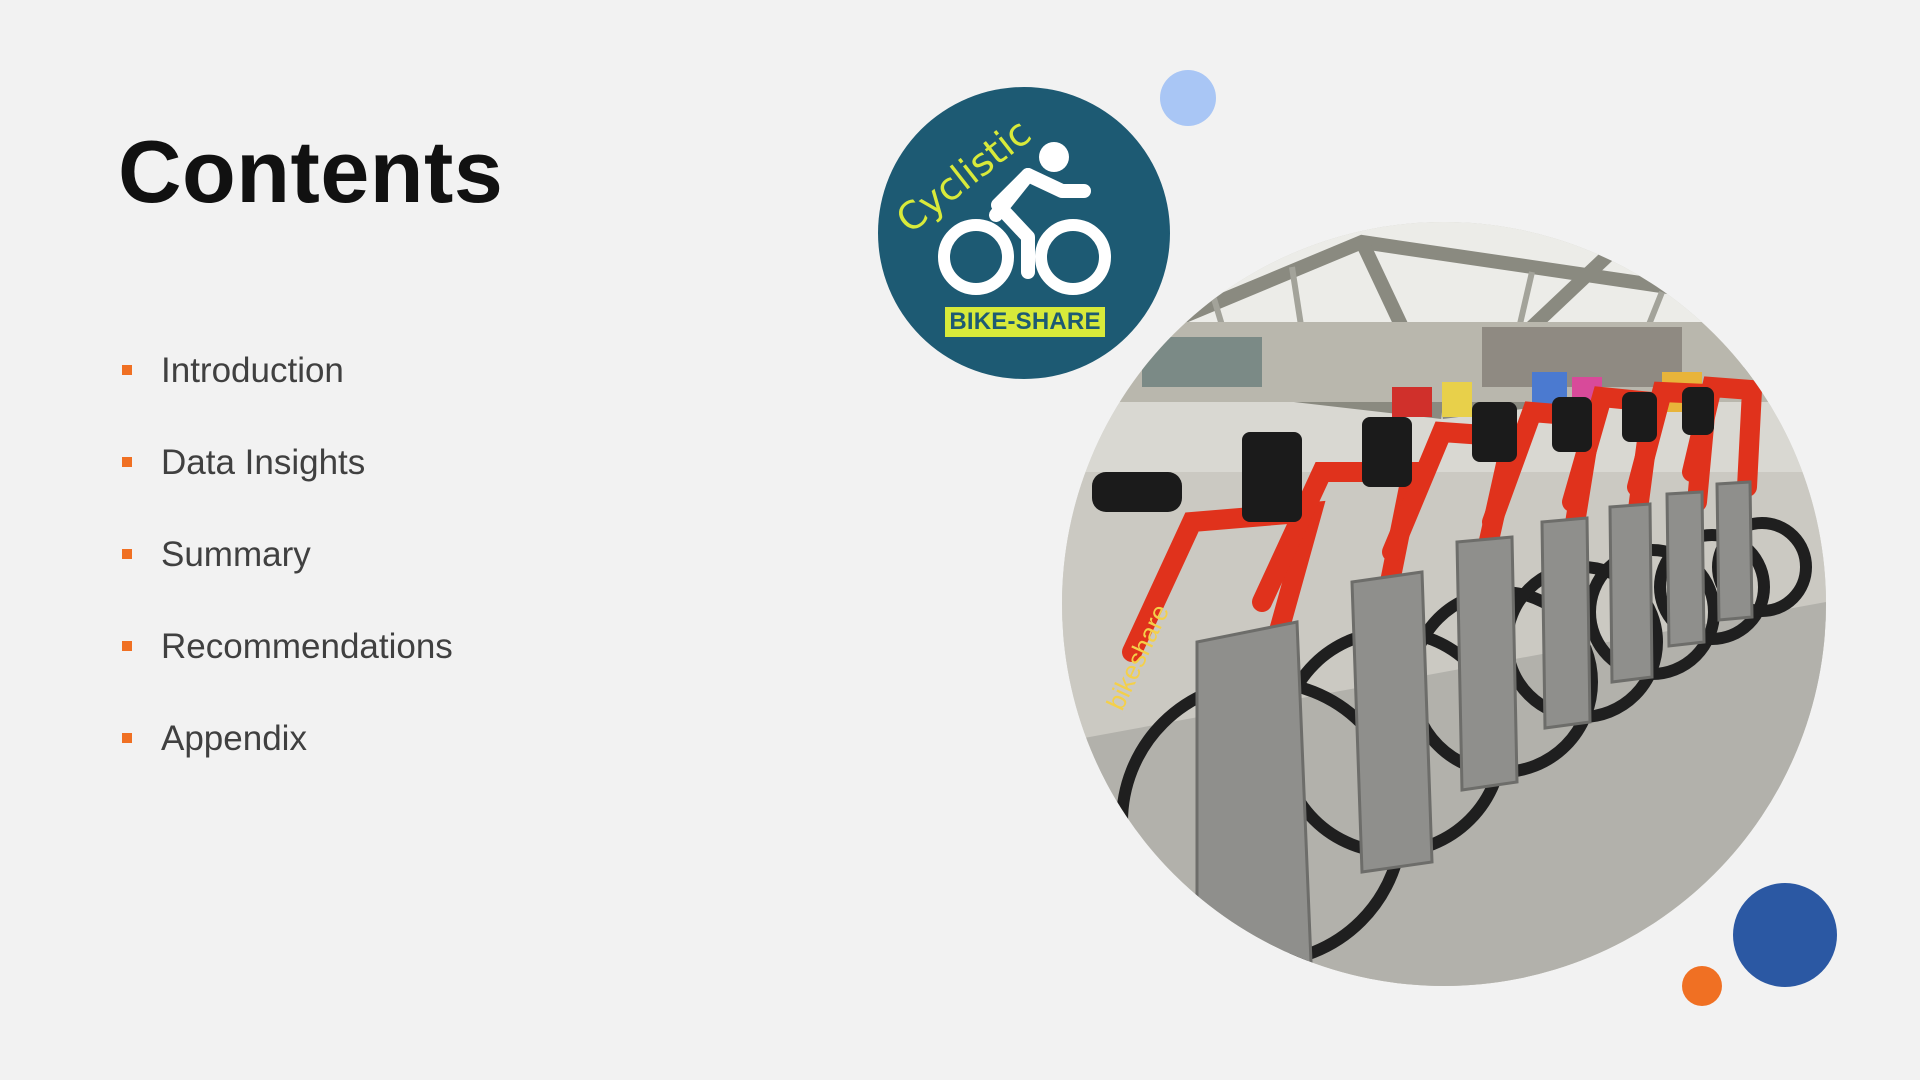  Describe the element at coordinates (234, 738) in the screenshot. I see `contents-item-label: Appendix` at that location.